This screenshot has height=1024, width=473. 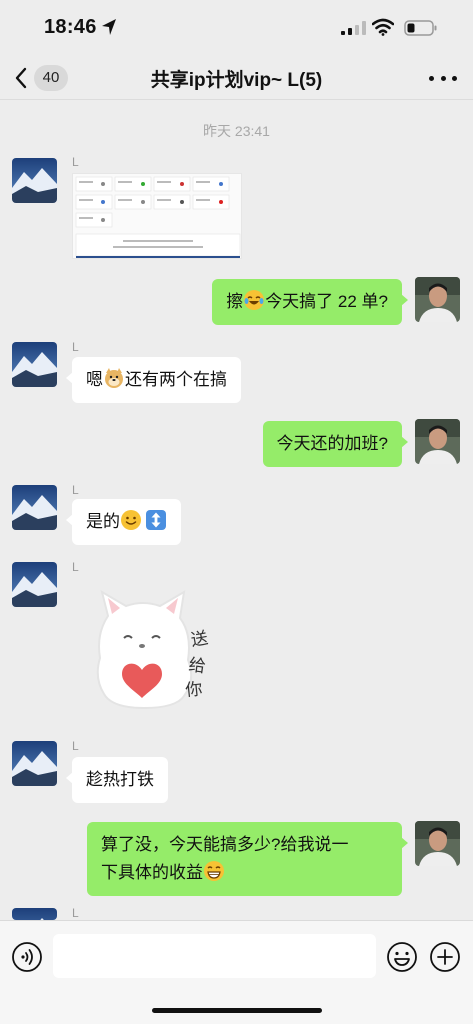 I want to click on chat-header: 40 共享ip计划vip~ L(5), so click(x=236, y=78).